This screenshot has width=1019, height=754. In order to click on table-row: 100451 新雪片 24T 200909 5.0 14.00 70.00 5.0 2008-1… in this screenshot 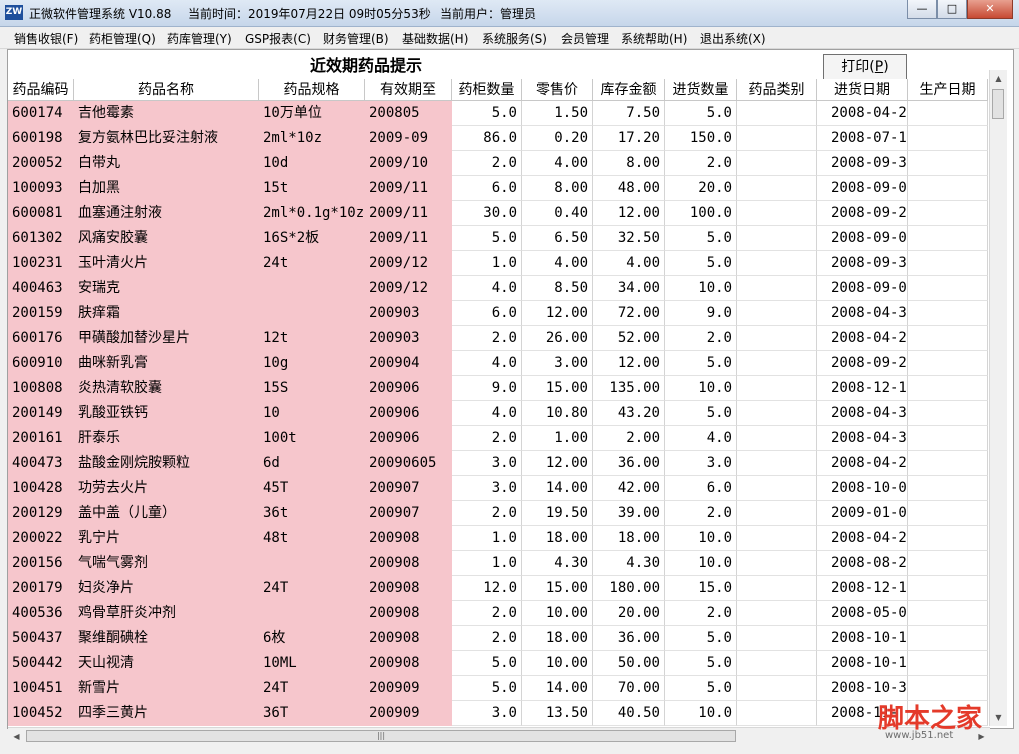, I will do `click(498, 688)`.